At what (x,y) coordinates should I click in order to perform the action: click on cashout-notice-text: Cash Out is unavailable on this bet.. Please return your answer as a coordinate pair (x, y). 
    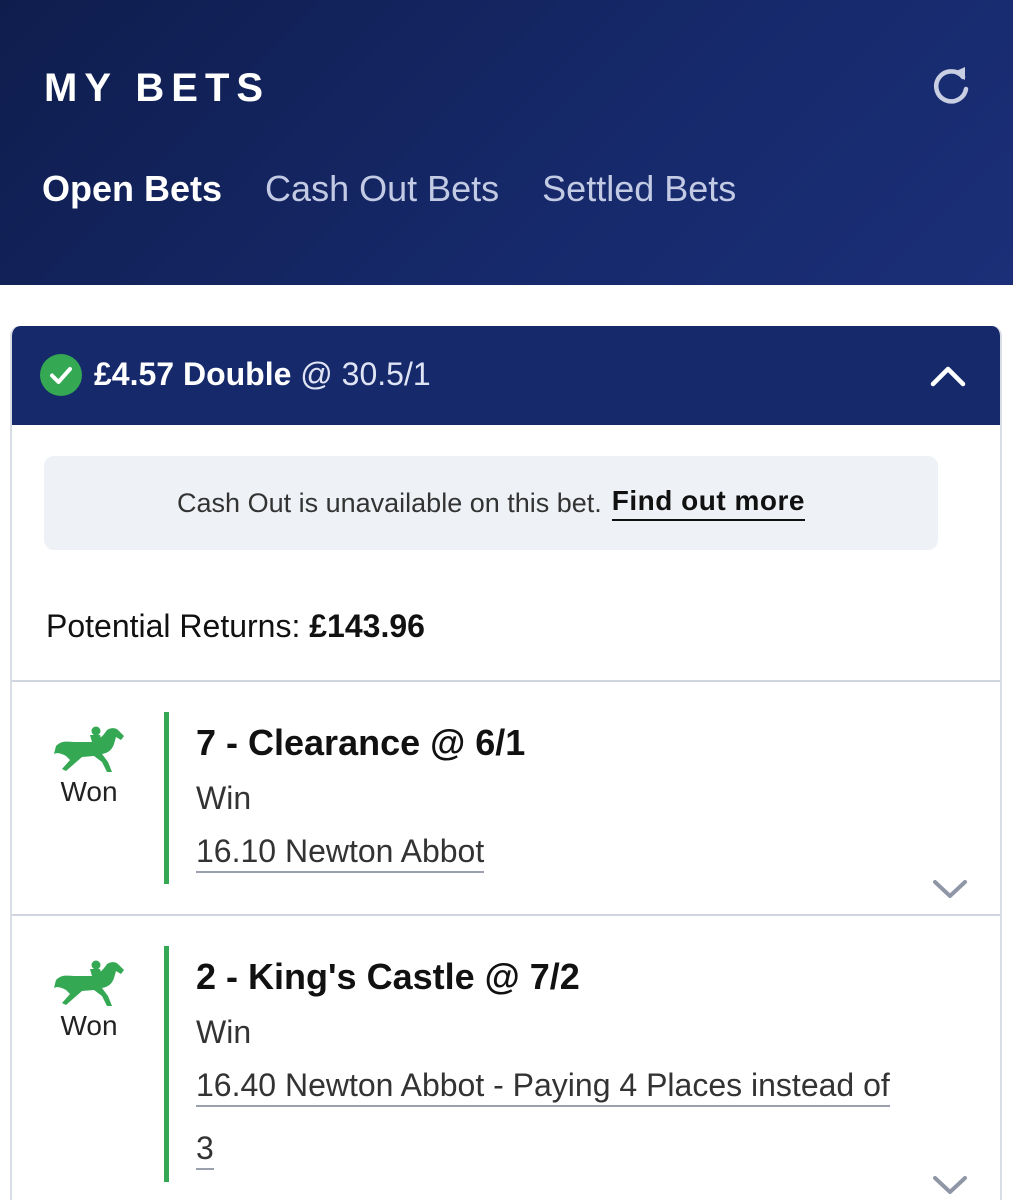
    Looking at the image, I should click on (389, 502).